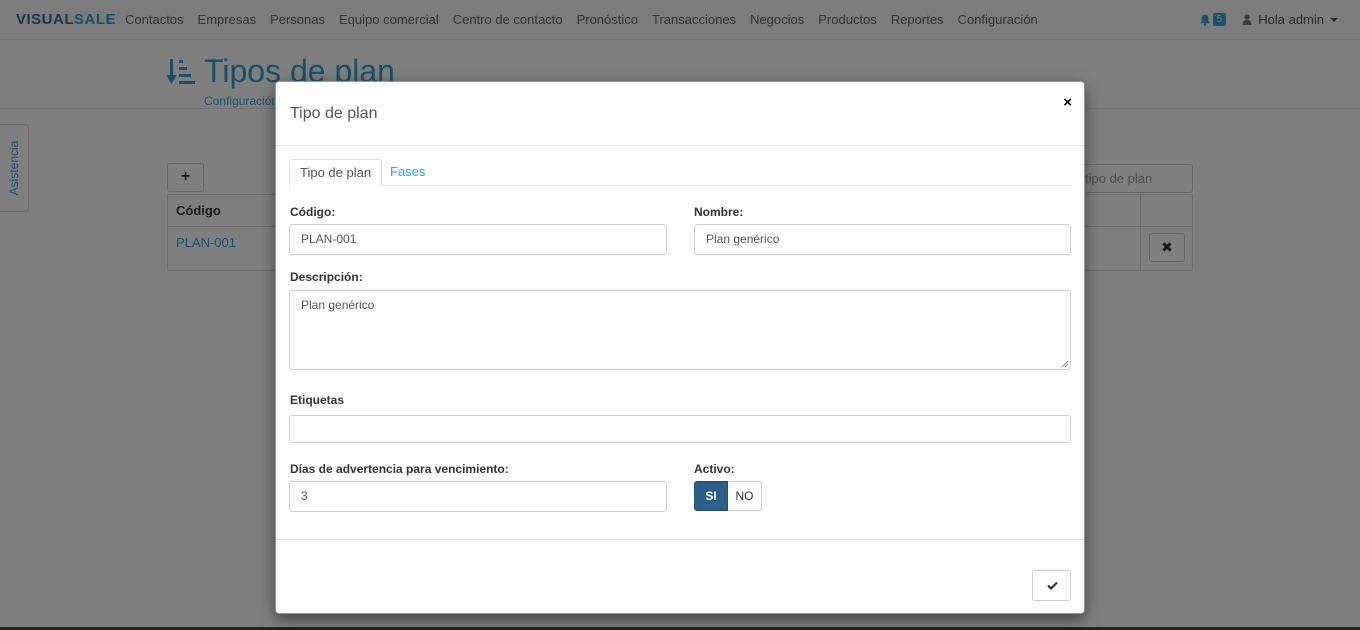  Describe the element at coordinates (882, 239) in the screenshot. I see `nombre-input: Plan genérico` at that location.